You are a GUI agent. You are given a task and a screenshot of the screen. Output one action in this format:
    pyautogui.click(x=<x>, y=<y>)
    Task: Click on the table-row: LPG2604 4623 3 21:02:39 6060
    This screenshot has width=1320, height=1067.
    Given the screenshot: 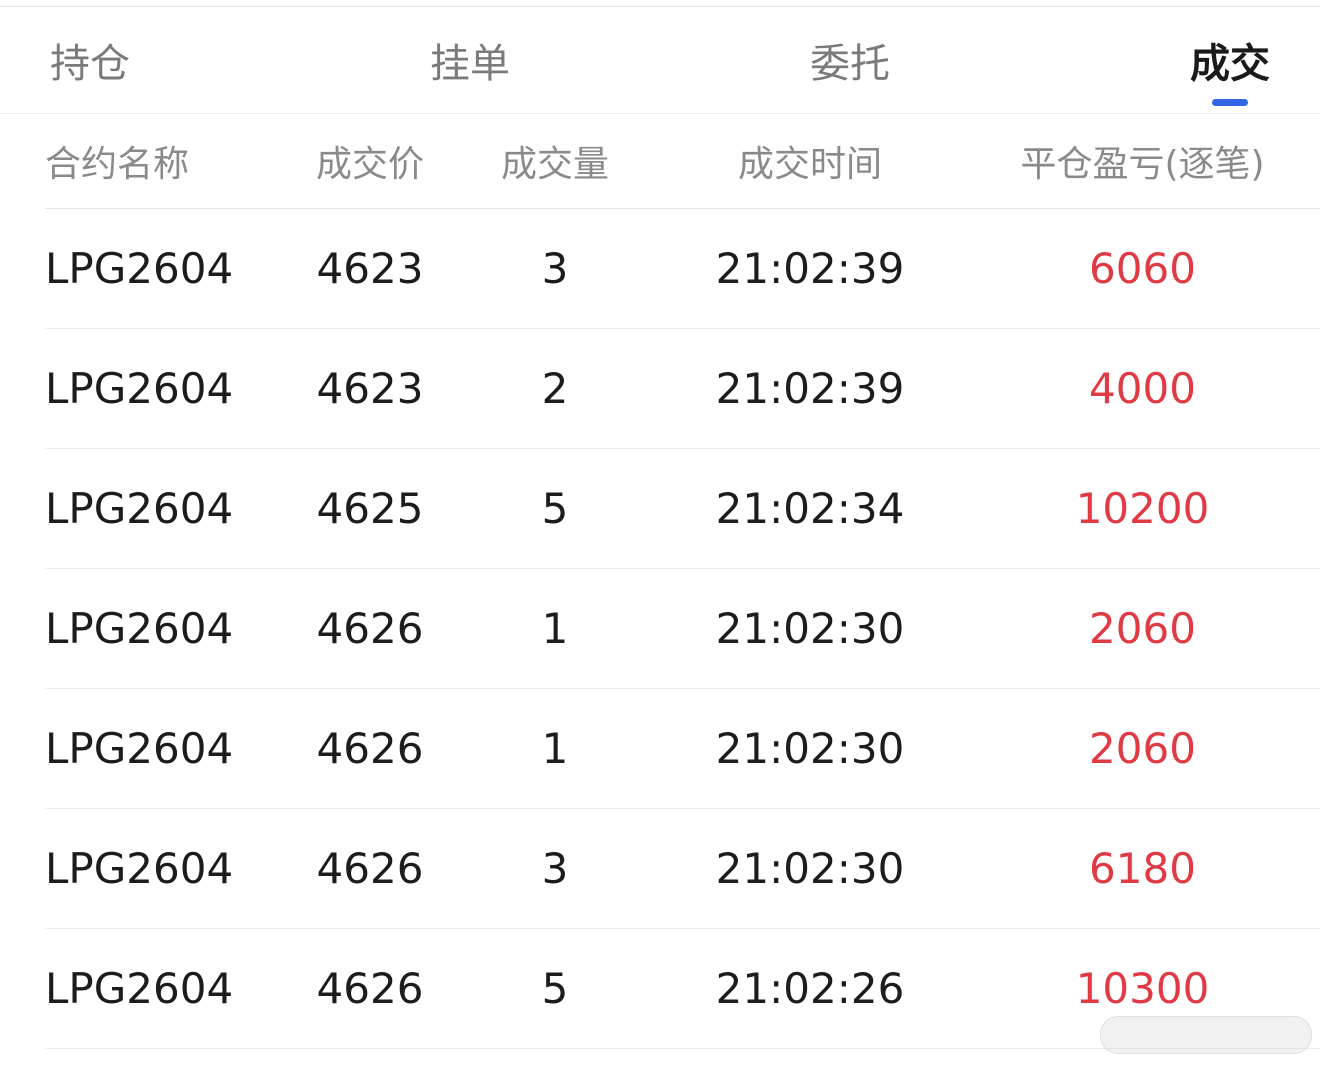 What is the action you would take?
    pyautogui.click(x=682, y=269)
    